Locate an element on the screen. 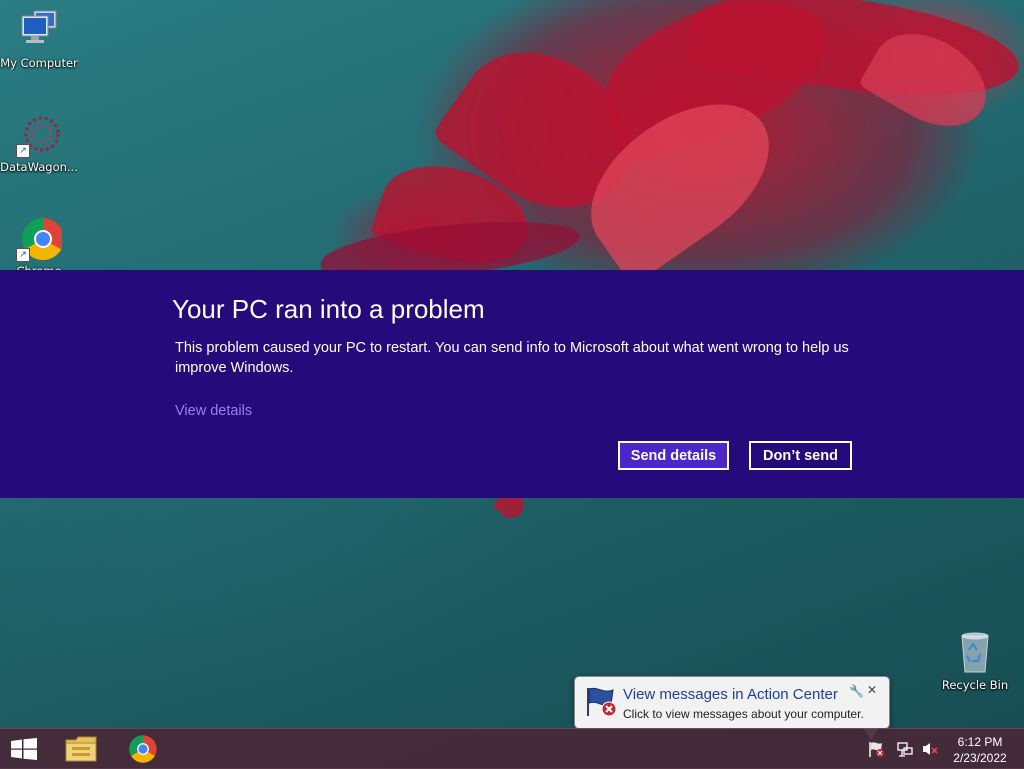 The height and width of the screenshot is (769, 1024). desktop-icon-chrome: ↗ Chrome is located at coordinates (39, 247).